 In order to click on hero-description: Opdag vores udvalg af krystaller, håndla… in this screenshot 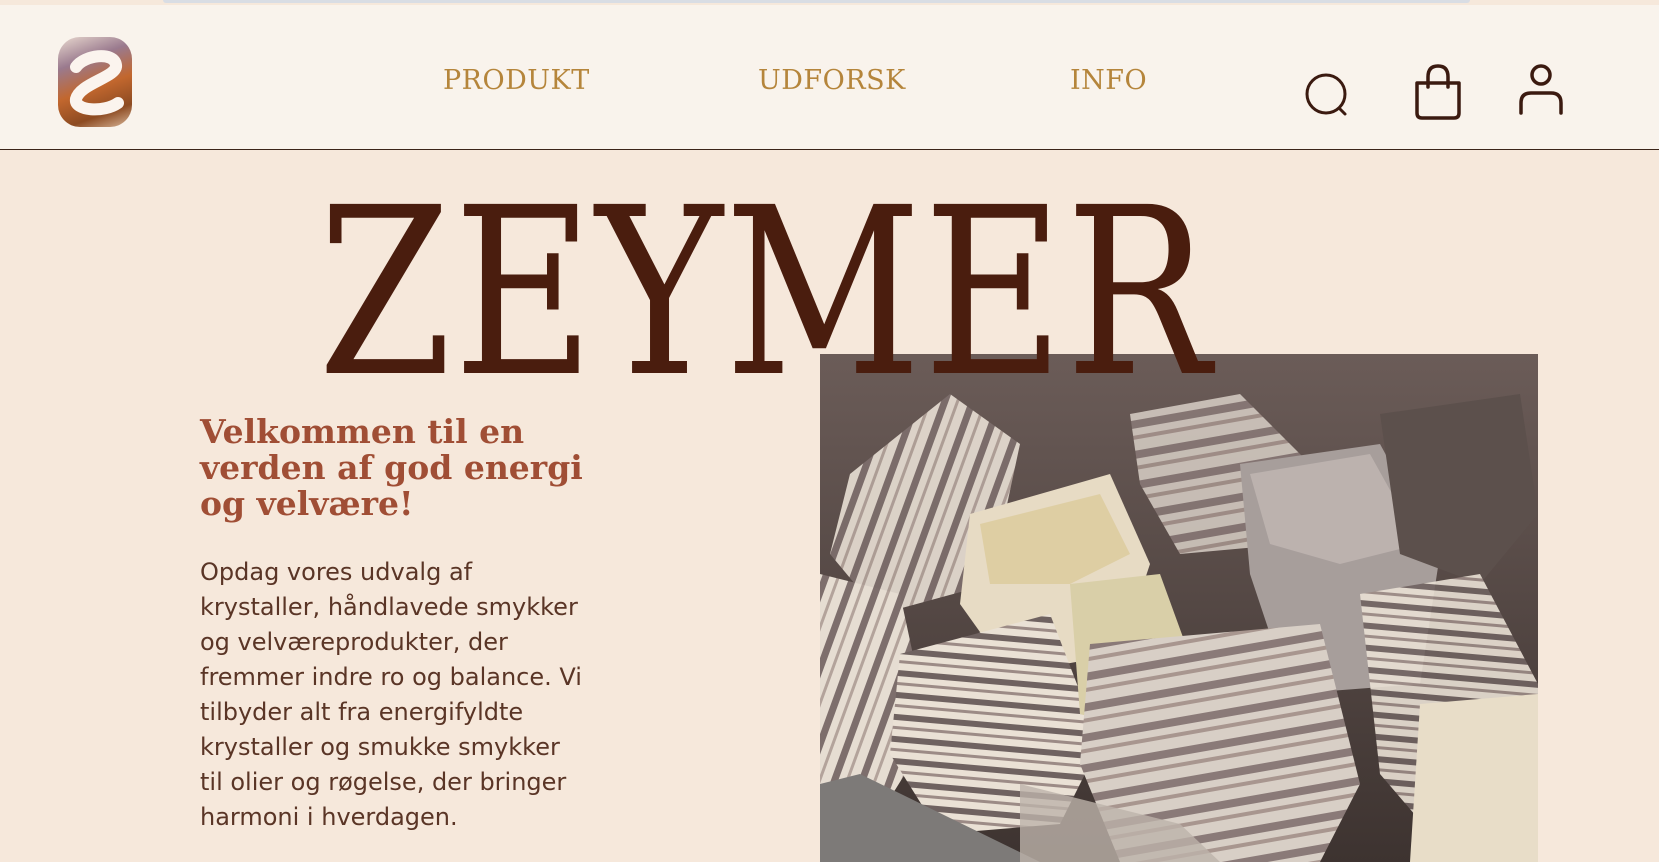, I will do `click(391, 694)`.